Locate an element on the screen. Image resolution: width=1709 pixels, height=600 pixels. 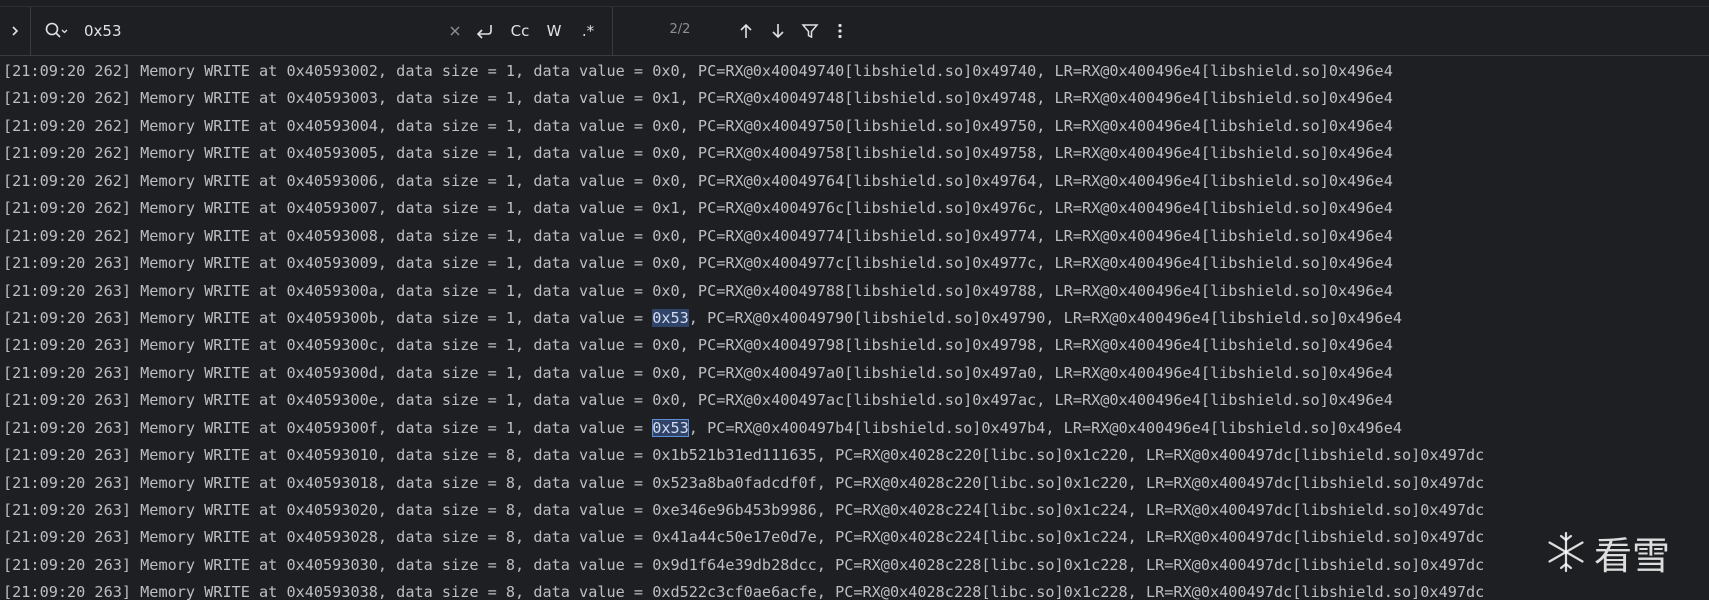
current-search-match: 0x53 is located at coordinates (670, 427).